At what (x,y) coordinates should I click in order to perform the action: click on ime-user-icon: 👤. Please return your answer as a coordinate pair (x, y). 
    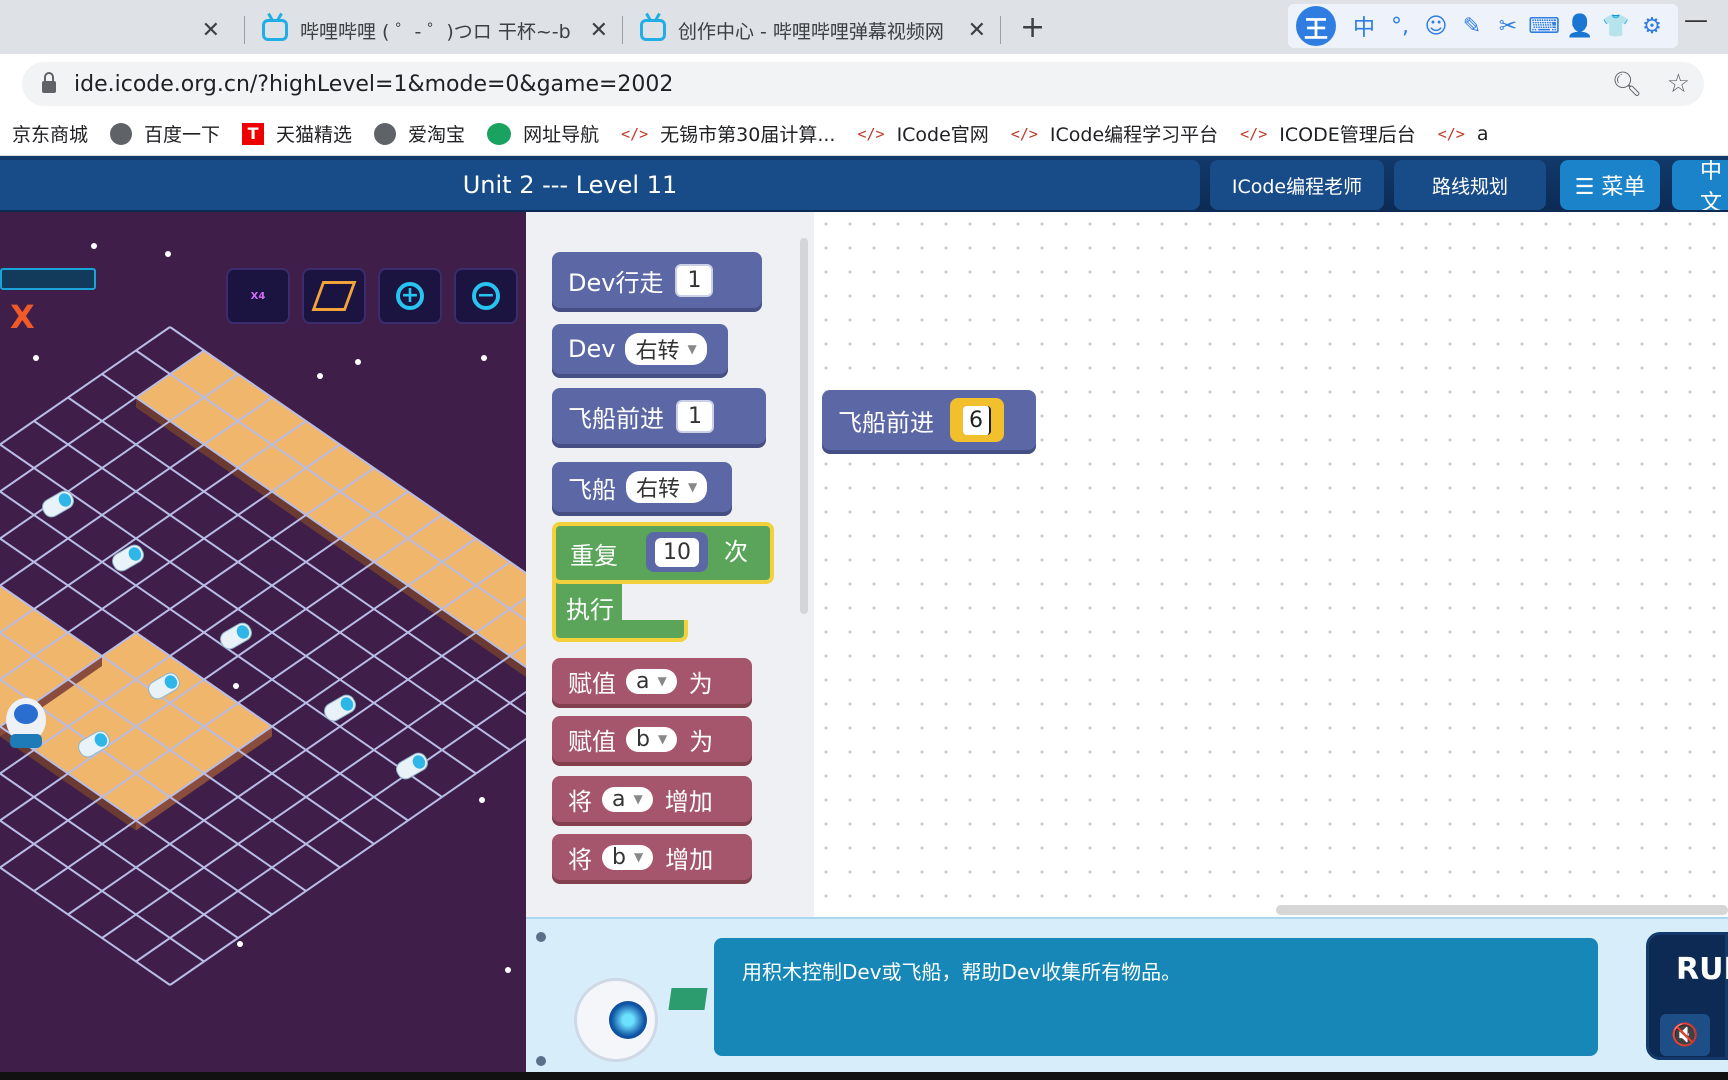
    Looking at the image, I should click on (1580, 26).